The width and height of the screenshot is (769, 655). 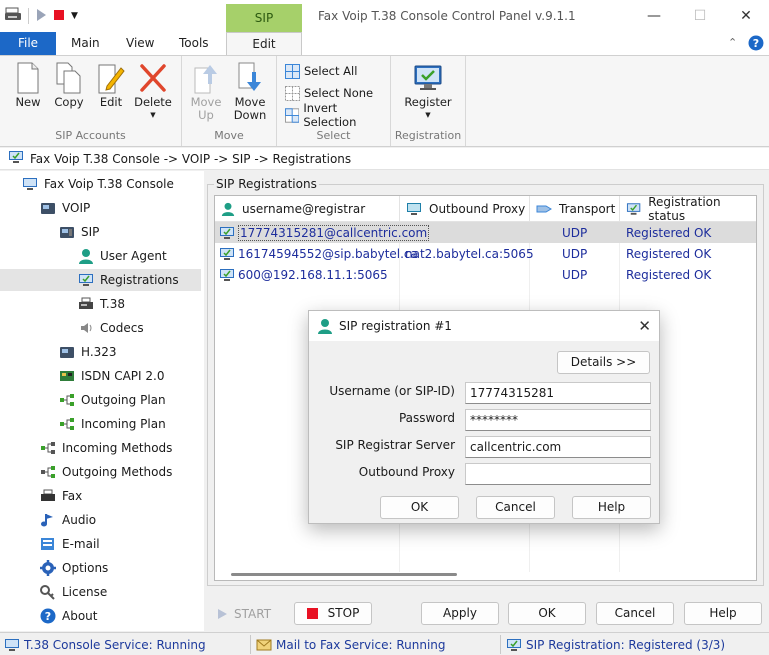 I want to click on details-button: Details >>, so click(x=603, y=362).